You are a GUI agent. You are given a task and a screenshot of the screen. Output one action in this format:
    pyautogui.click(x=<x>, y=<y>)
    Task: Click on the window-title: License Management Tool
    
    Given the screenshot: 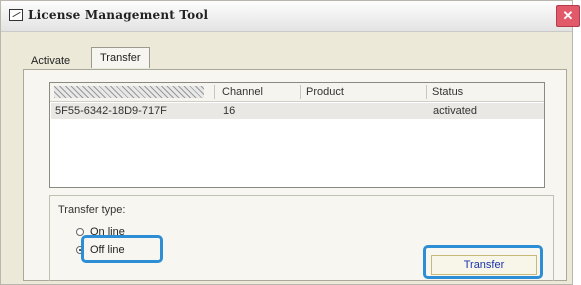 What is the action you would take?
    pyautogui.click(x=118, y=15)
    